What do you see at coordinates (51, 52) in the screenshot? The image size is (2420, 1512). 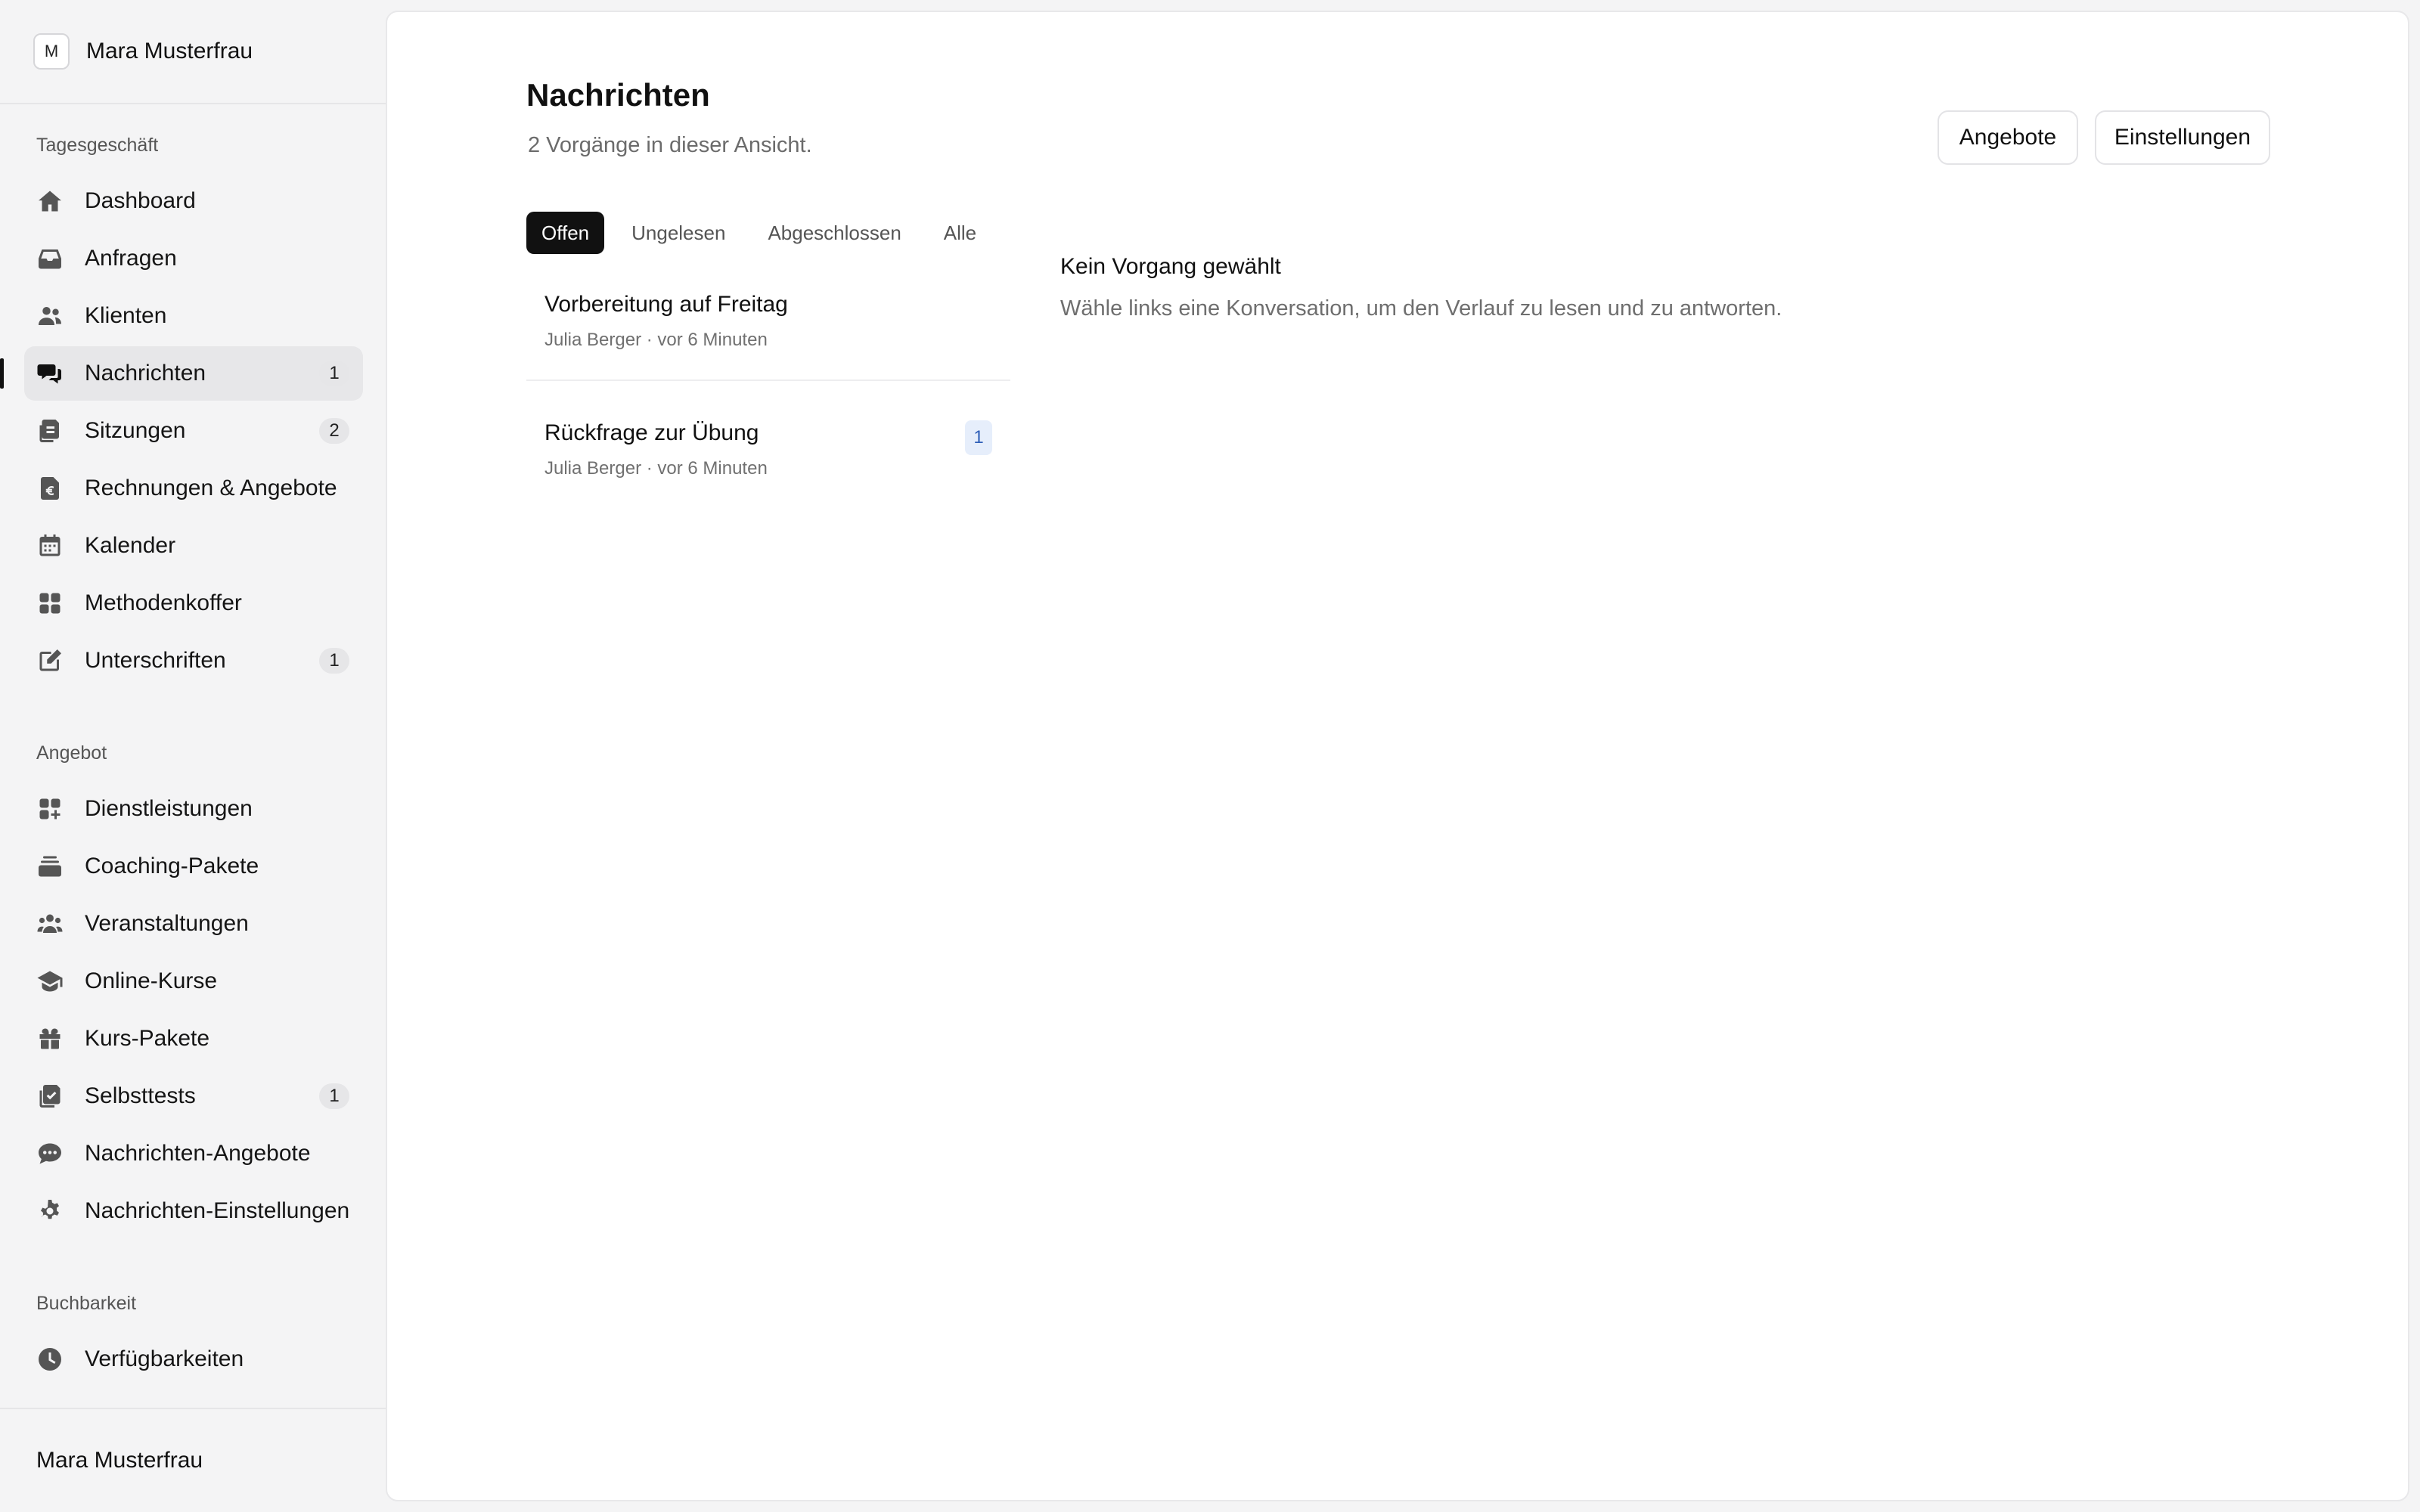 I see `workspace-avatar: M` at bounding box center [51, 52].